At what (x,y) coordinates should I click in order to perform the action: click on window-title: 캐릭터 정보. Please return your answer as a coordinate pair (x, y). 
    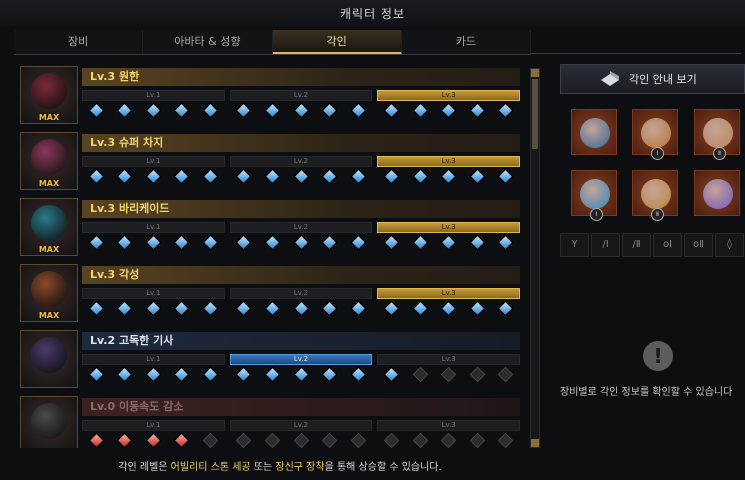
    Looking at the image, I should click on (372, 14).